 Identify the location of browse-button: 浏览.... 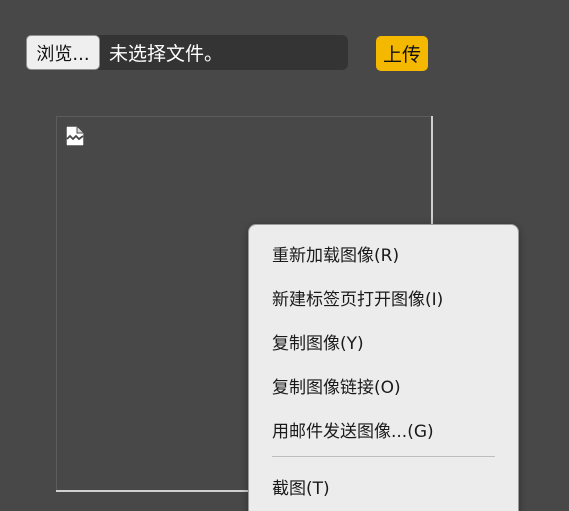
(63, 52).